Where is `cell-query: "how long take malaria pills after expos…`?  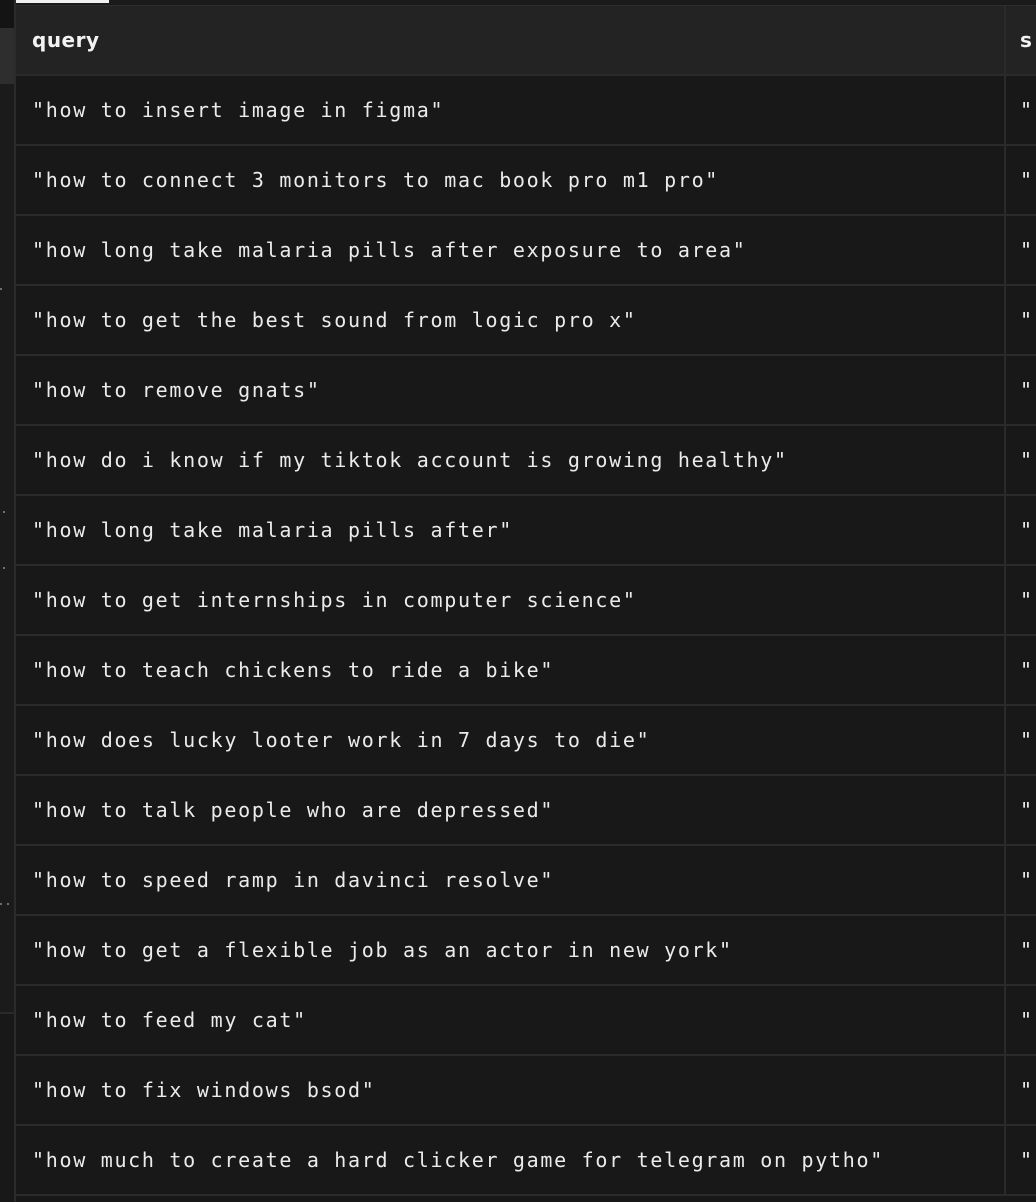
cell-query: "how long take malaria pills after expos… is located at coordinates (511, 250).